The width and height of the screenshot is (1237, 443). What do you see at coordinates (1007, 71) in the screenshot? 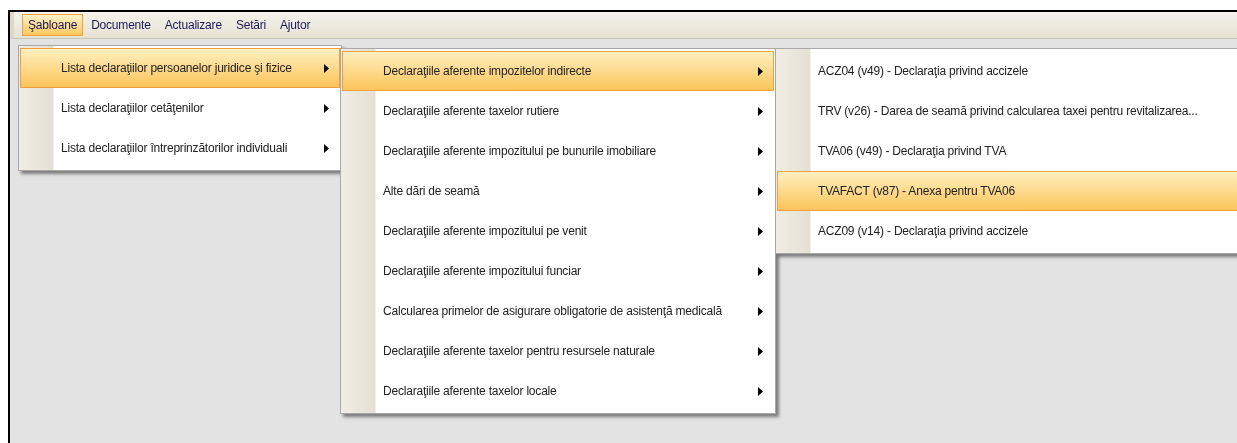
I see `menu-item: ACZ04 (v49) - Declaraţia privind accizele` at bounding box center [1007, 71].